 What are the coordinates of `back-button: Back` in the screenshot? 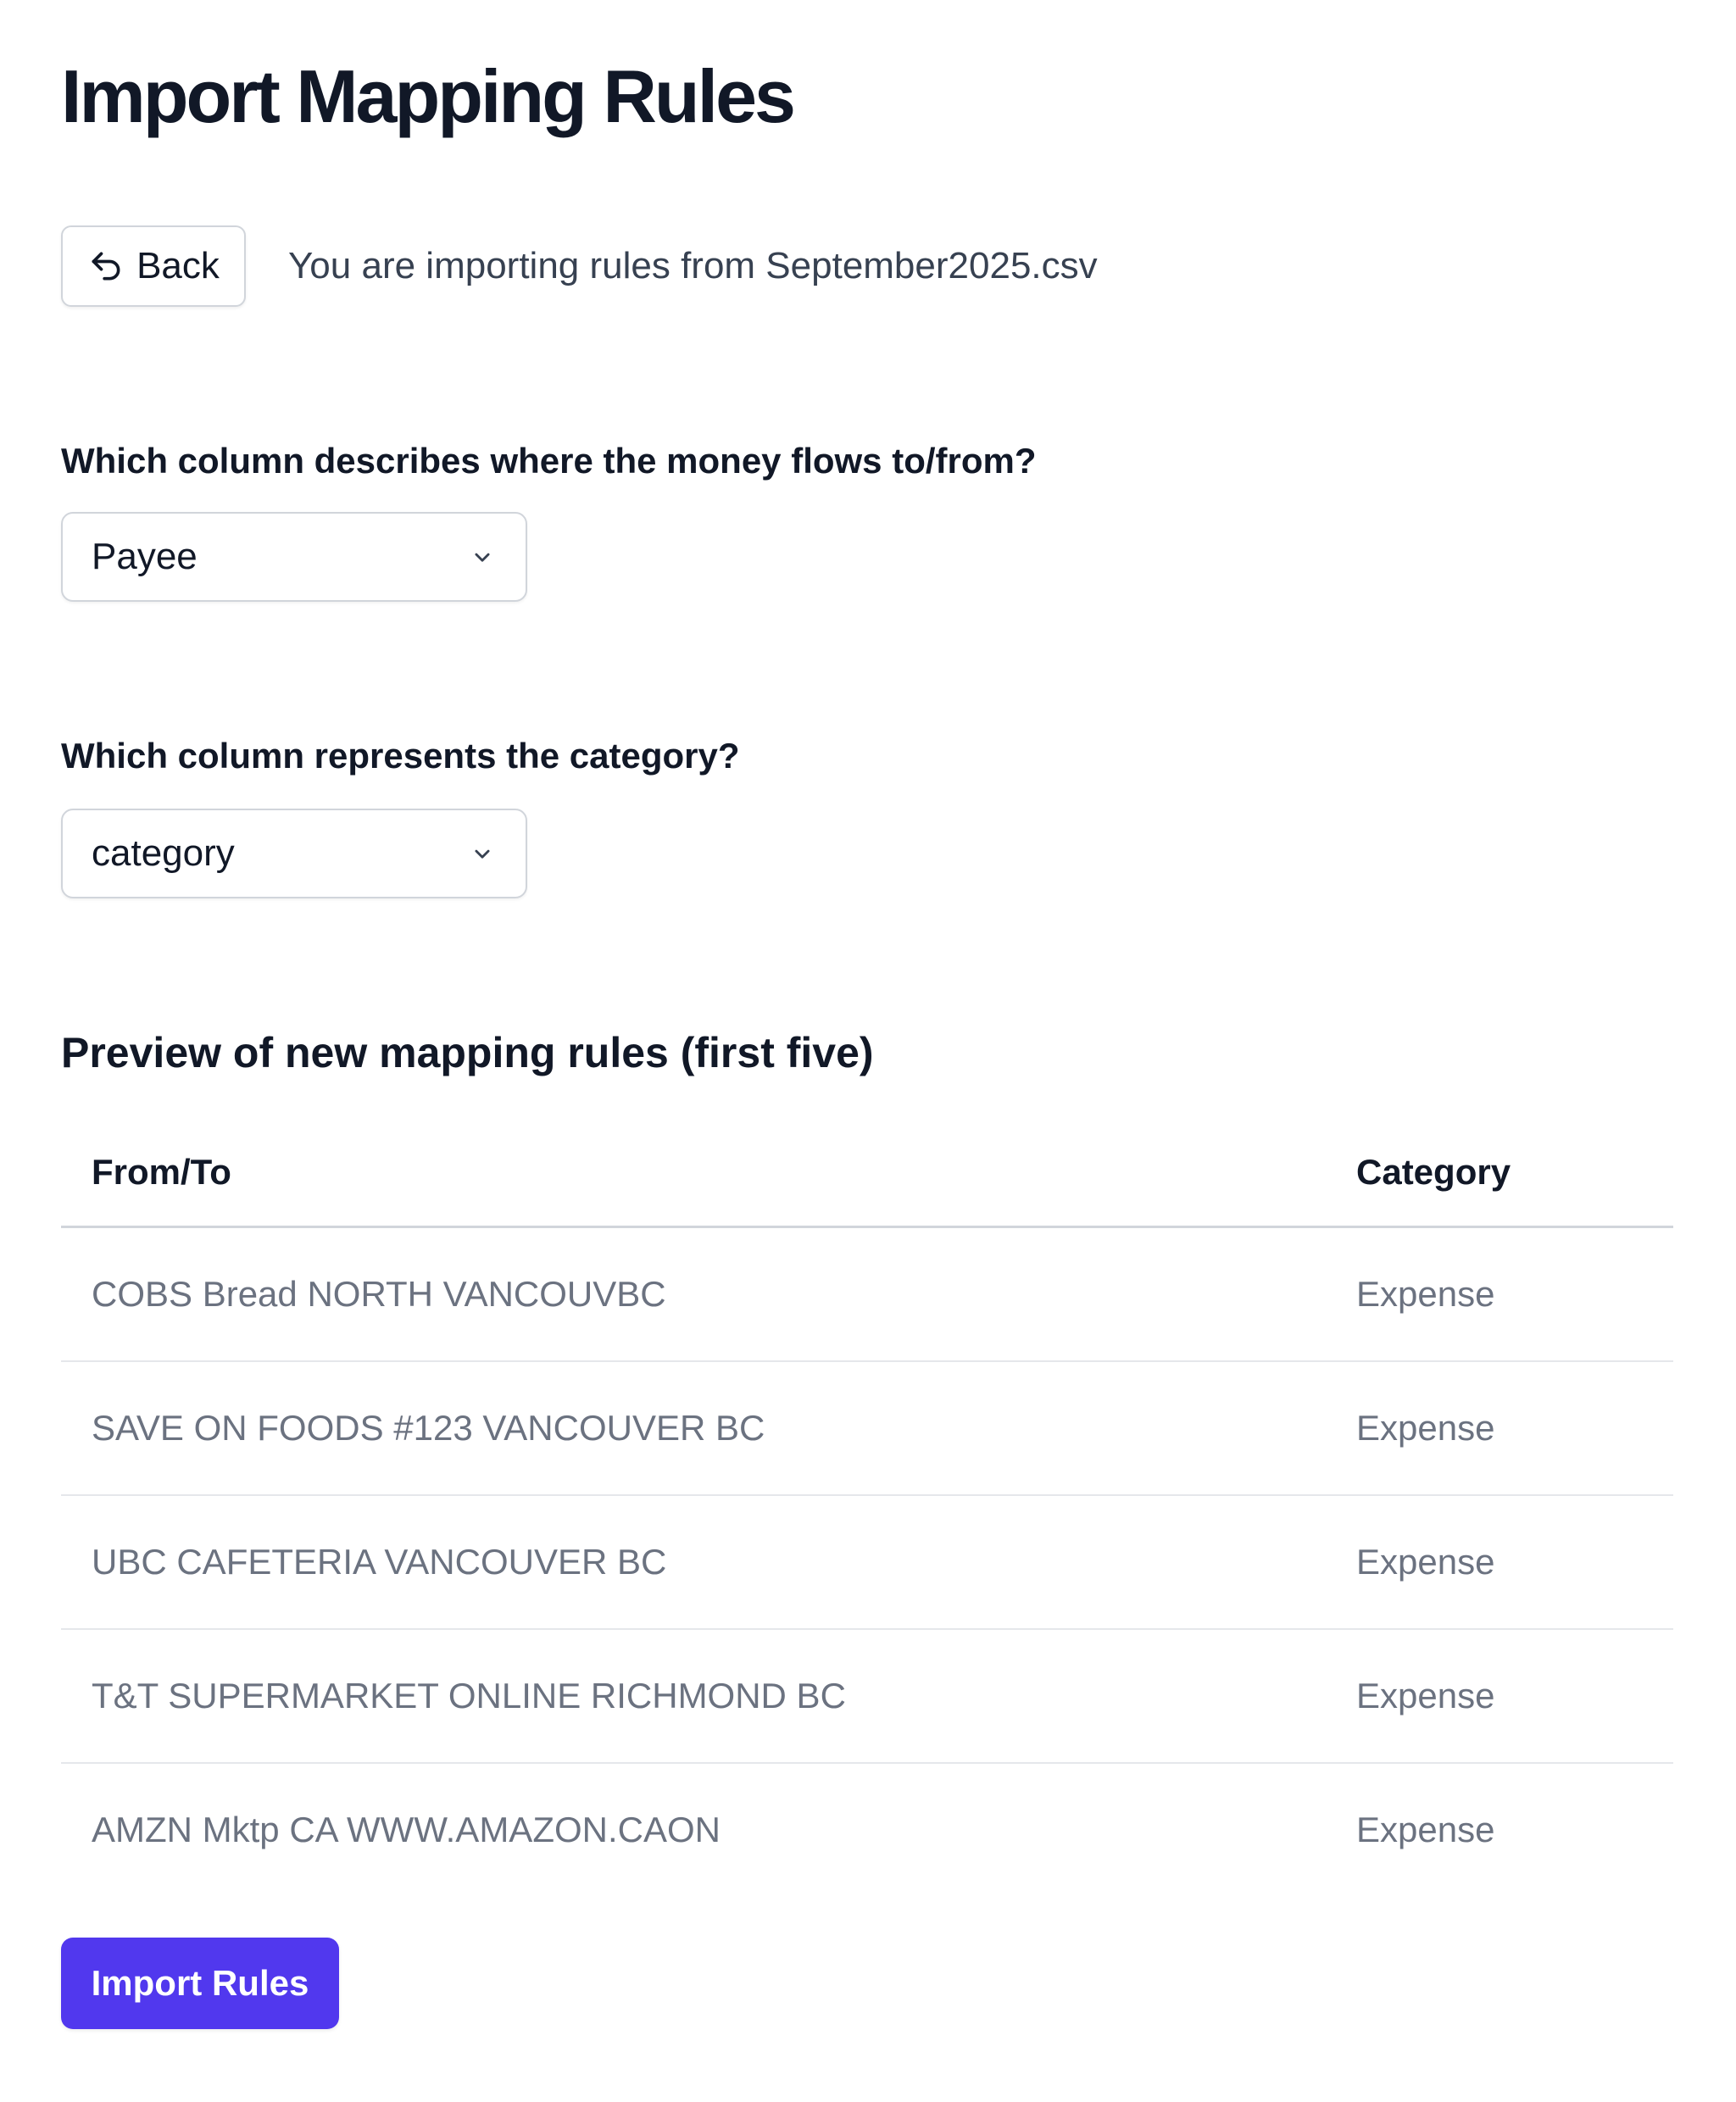 It's located at (153, 266).